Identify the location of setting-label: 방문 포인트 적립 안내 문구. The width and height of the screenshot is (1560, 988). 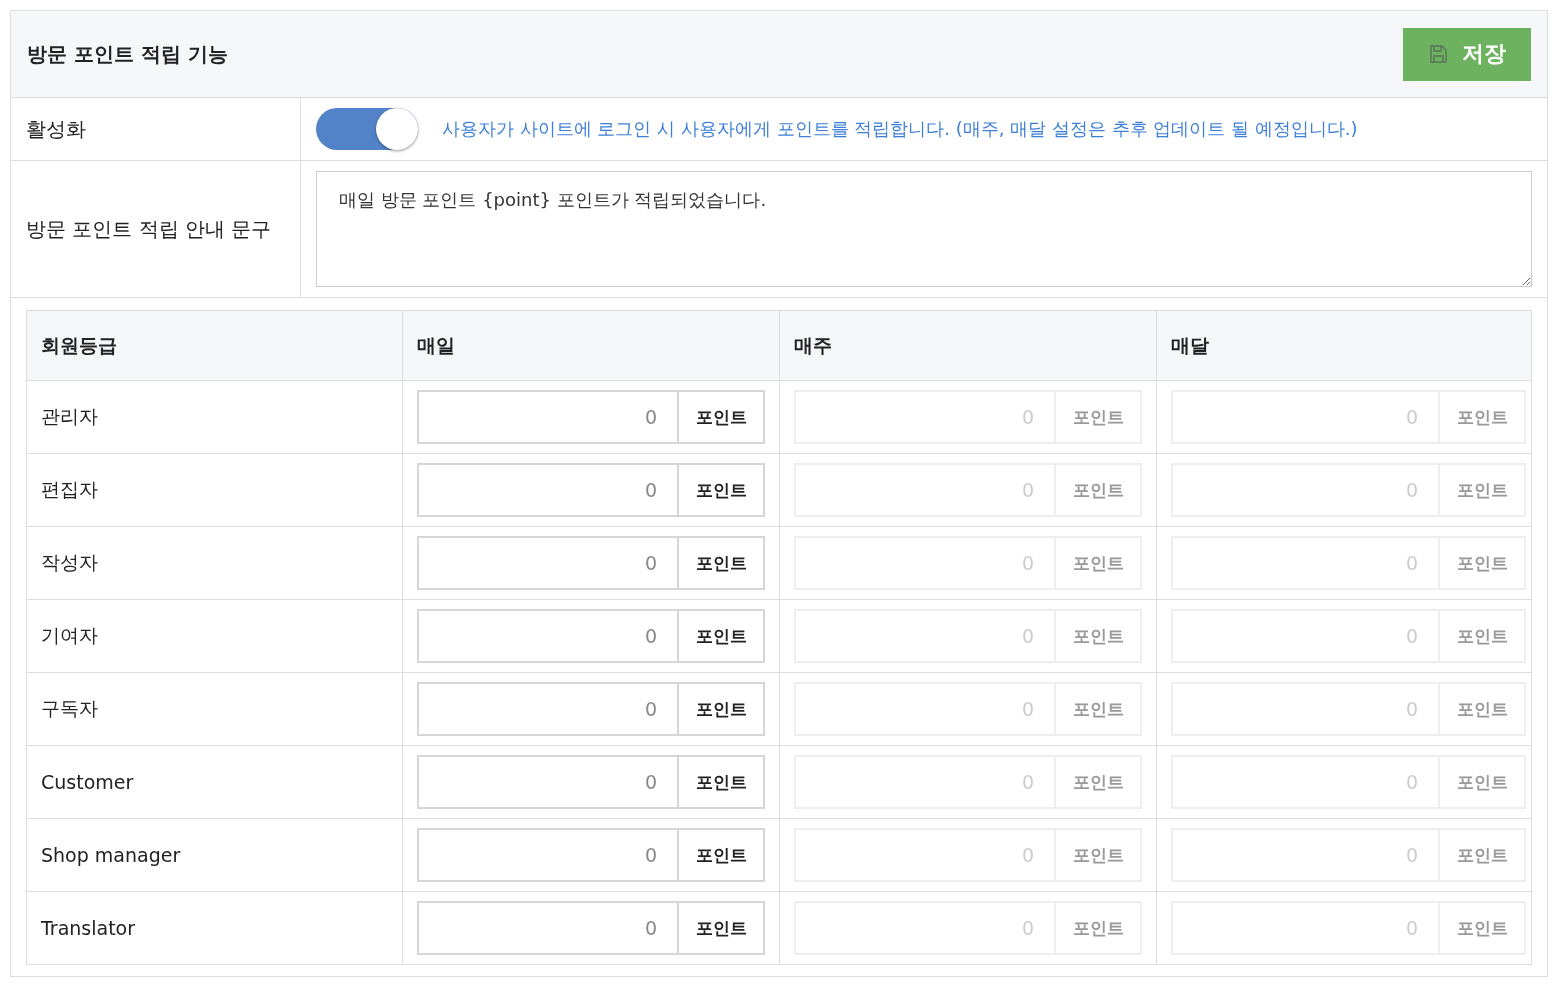
(156, 229).